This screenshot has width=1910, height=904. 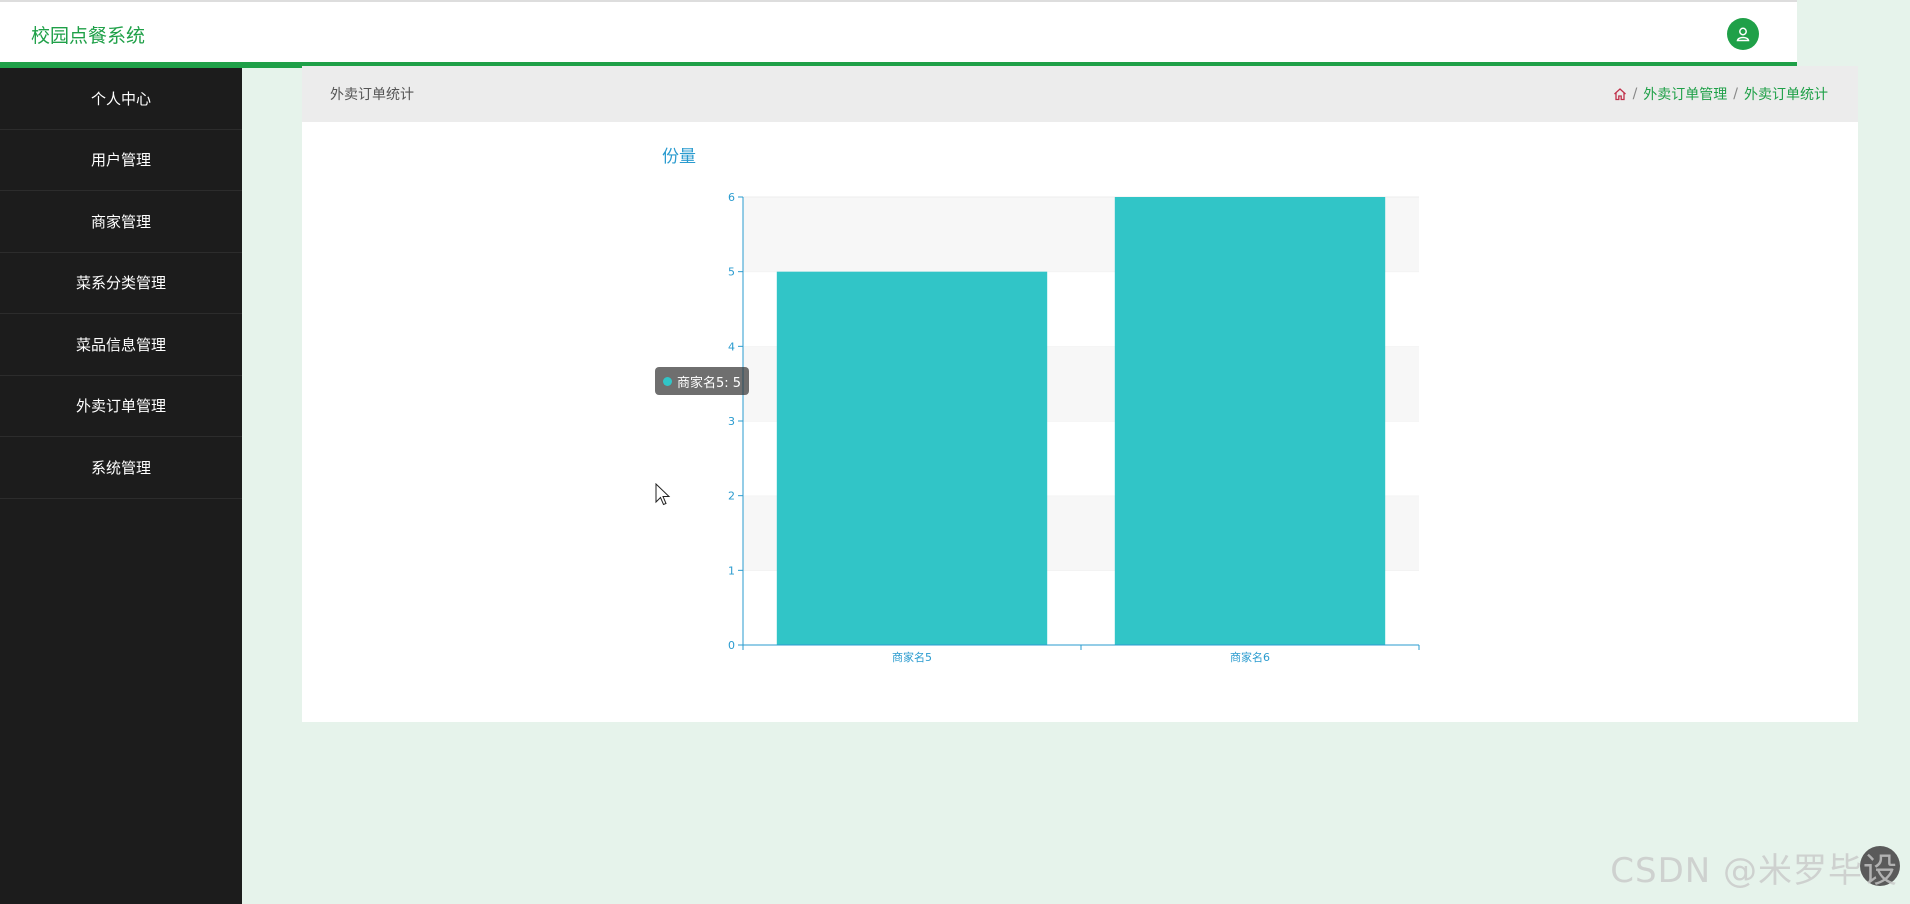 I want to click on x-tick-label: 商家名5, so click(x=912, y=657).